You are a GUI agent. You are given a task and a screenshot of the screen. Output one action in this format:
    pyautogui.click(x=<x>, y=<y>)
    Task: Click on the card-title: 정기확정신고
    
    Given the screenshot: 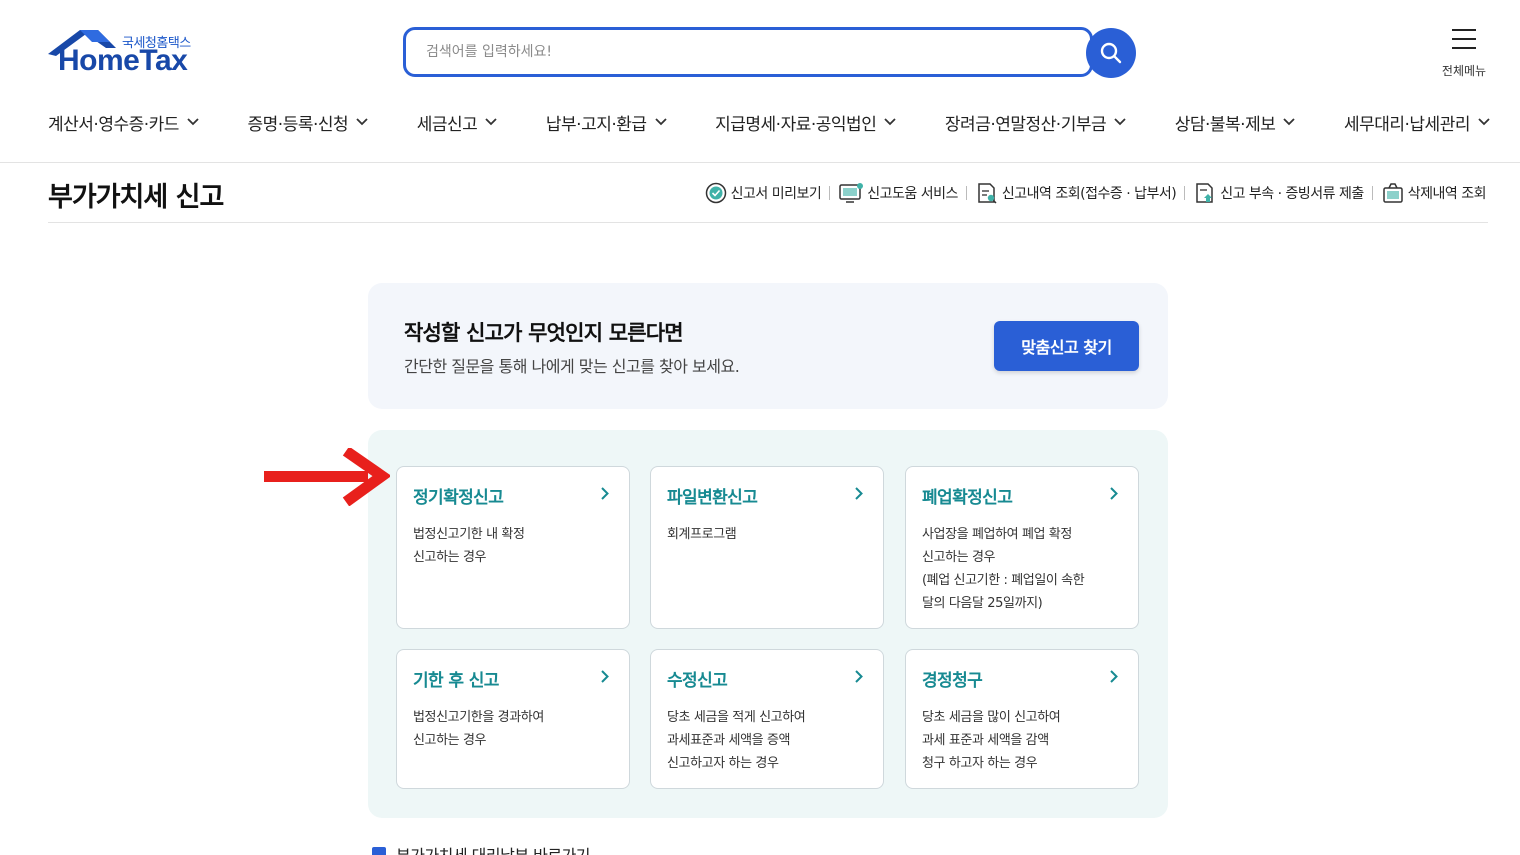 What is the action you would take?
    pyautogui.click(x=458, y=498)
    